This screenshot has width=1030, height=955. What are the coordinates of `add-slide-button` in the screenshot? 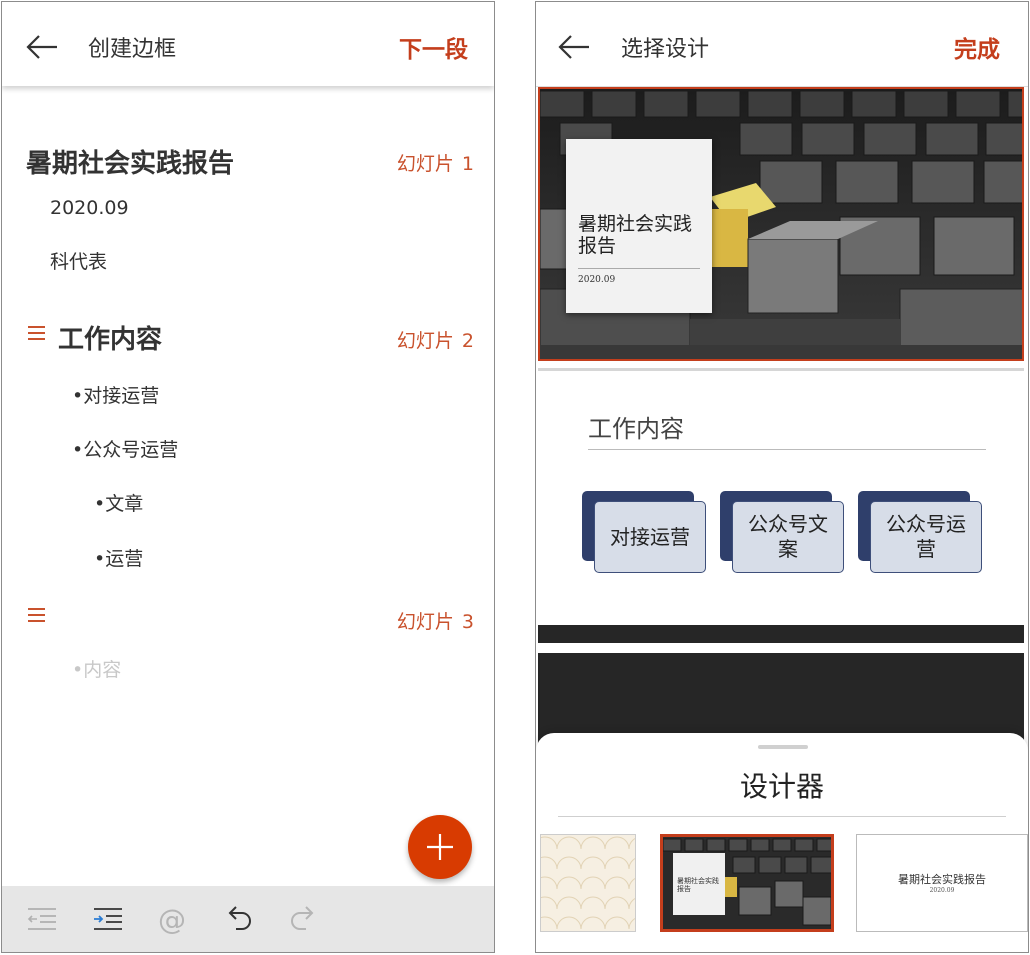 It's located at (440, 847).